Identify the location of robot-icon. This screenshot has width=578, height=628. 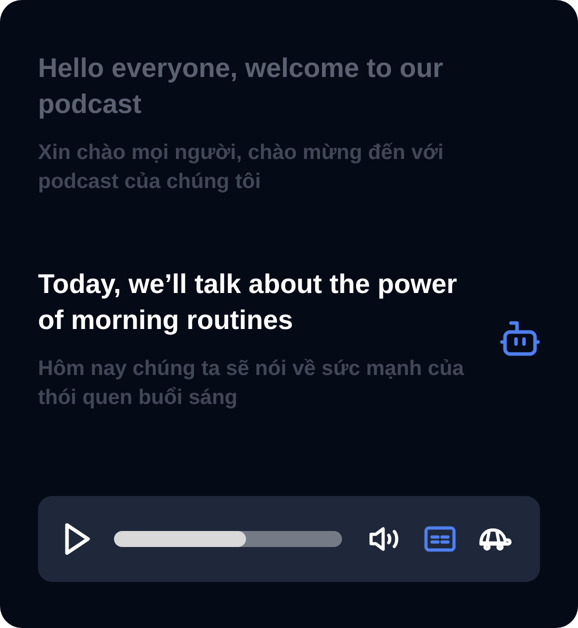
(520, 339).